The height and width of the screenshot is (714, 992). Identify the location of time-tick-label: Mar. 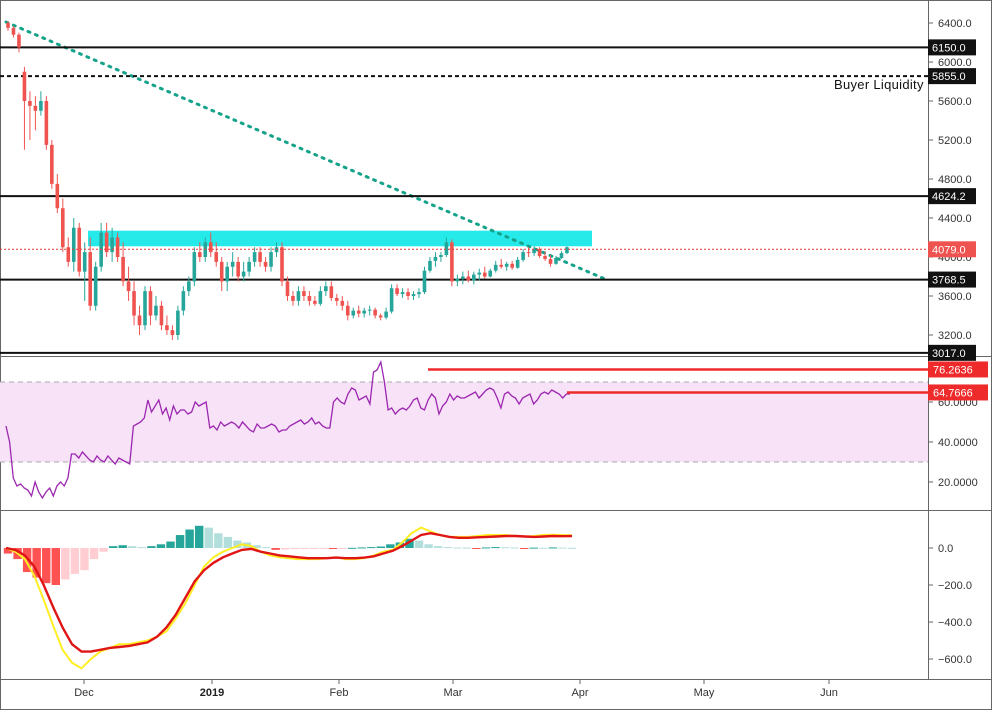
(453, 693).